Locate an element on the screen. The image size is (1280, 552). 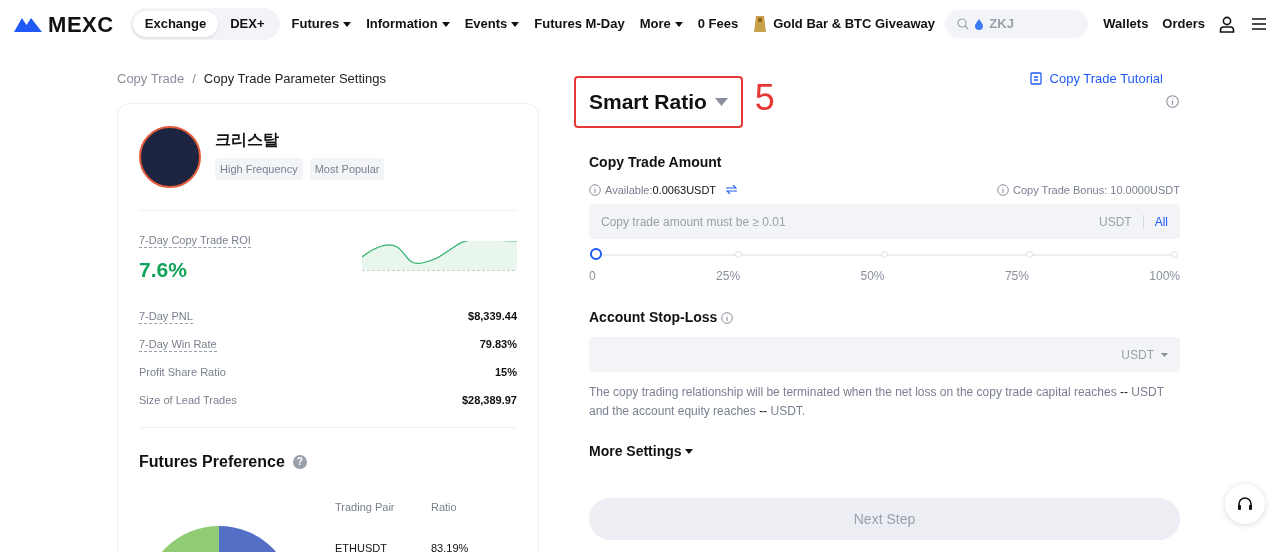
nav-link: Futures is located at coordinates (321, 24).